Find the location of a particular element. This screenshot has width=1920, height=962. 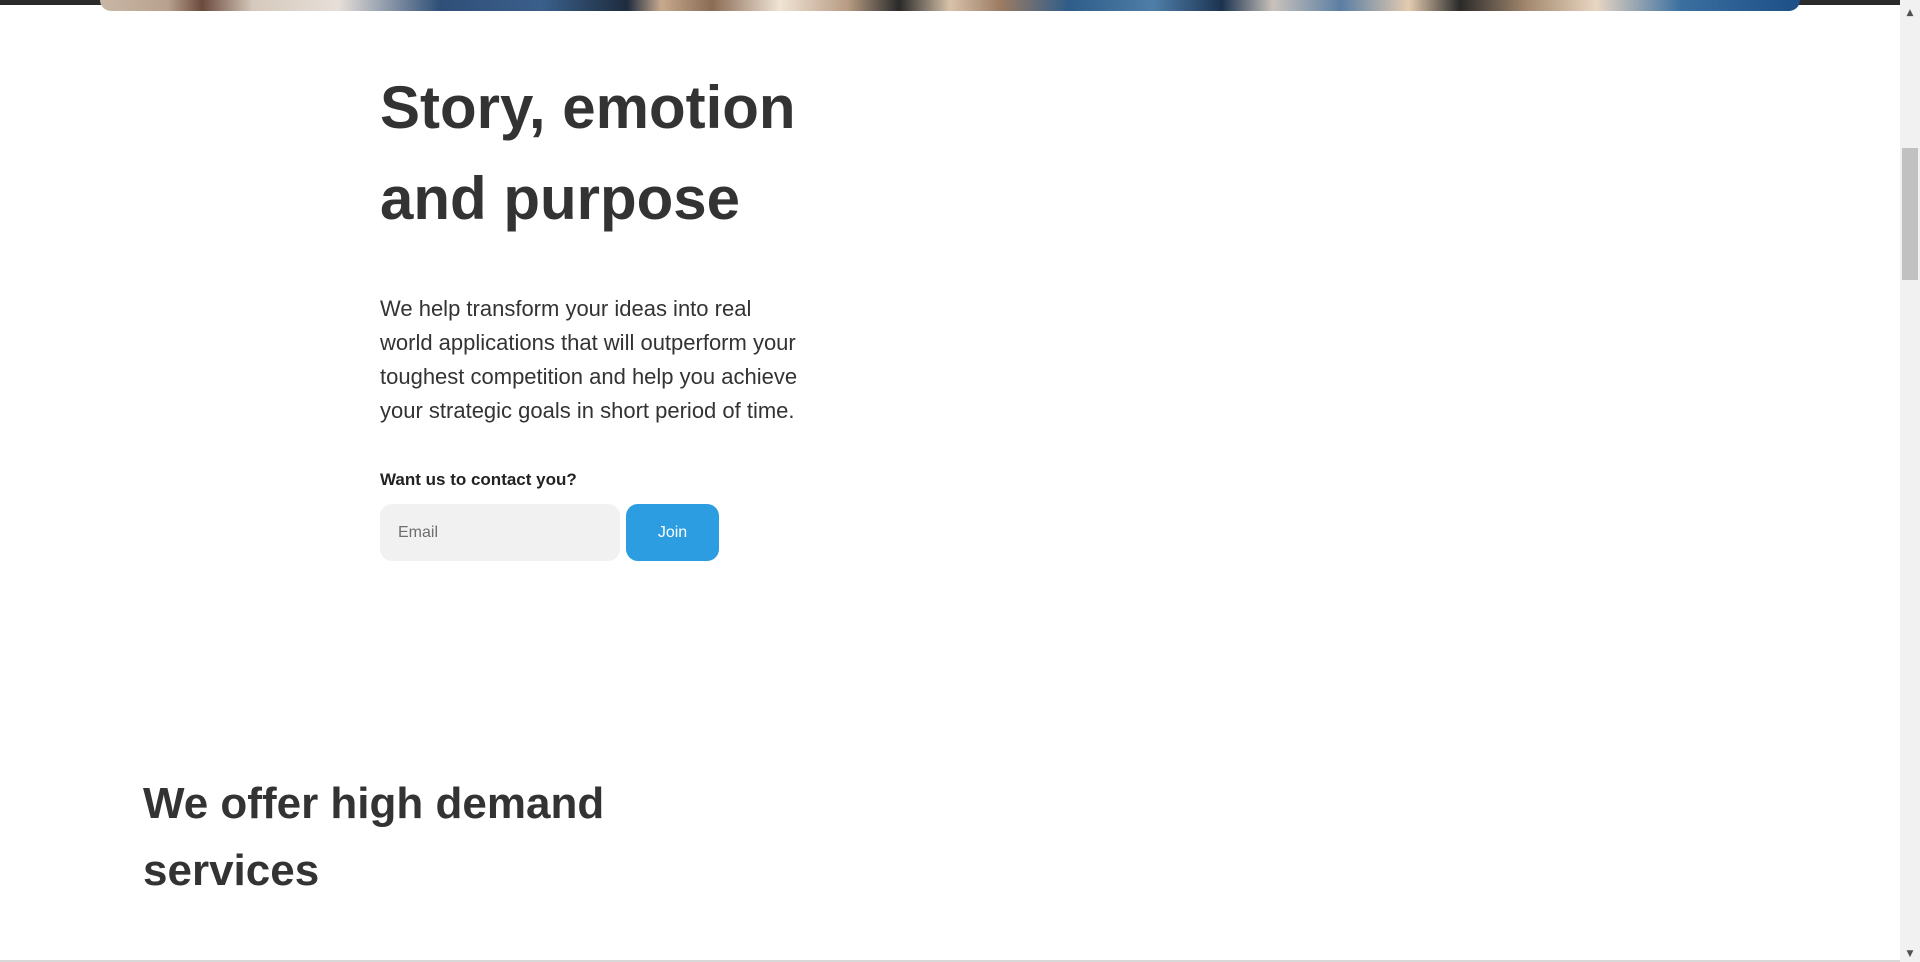

email-input is located at coordinates (500, 532).